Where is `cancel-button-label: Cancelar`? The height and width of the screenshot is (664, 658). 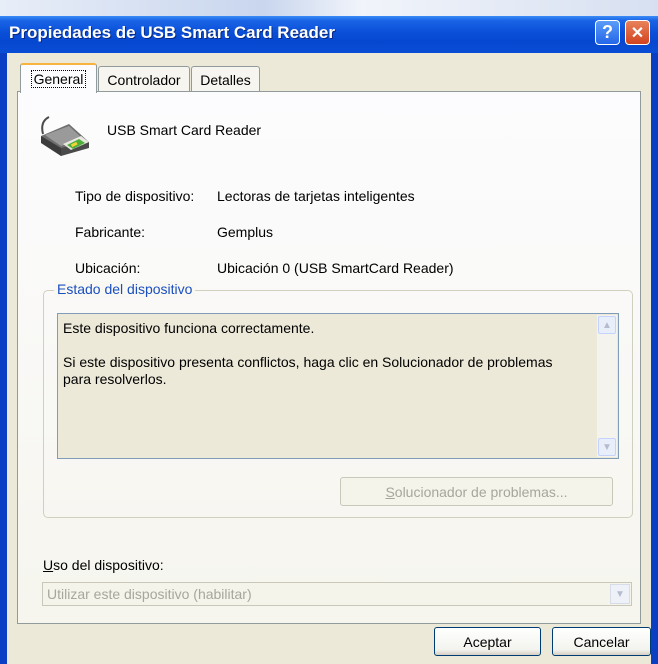 cancel-button-label: Cancelar is located at coordinates (601, 641).